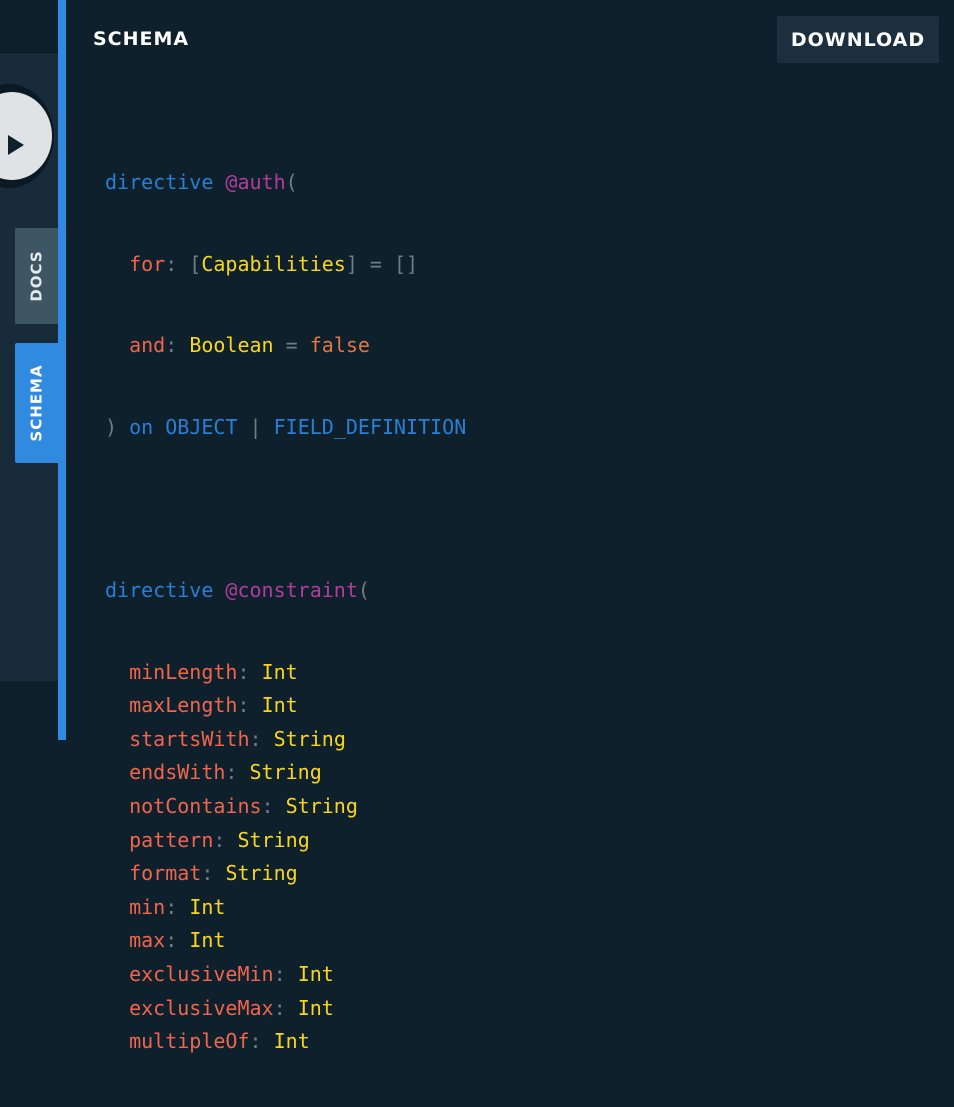 Image resolution: width=954 pixels, height=1107 pixels. Describe the element at coordinates (339, 345) in the screenshot. I see `arg-default: false` at that location.